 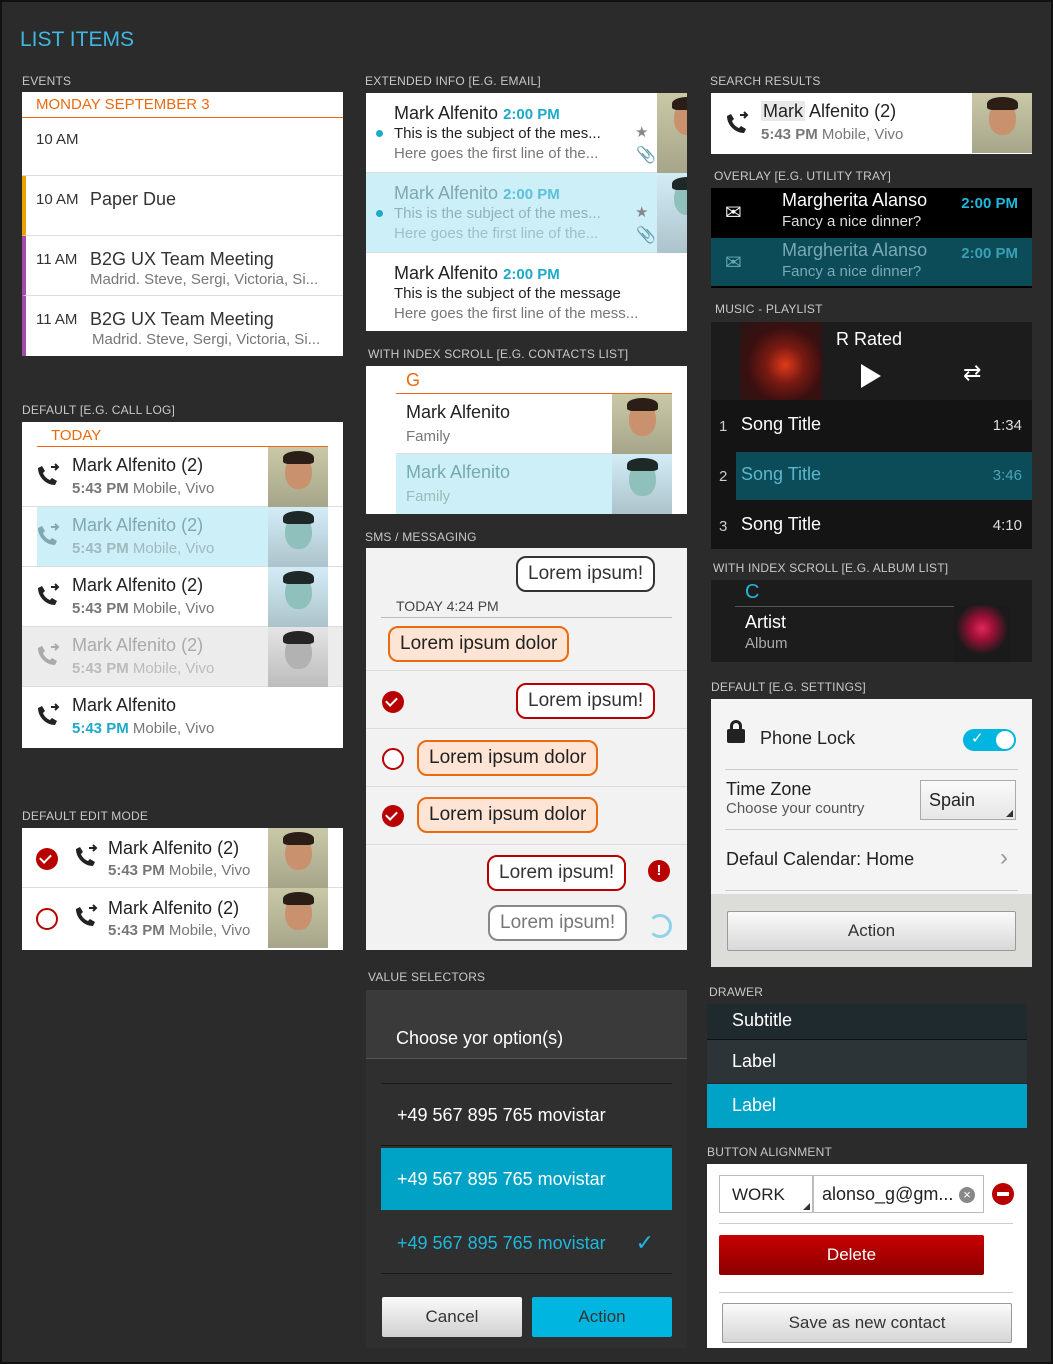 I want to click on call-log-row: Mark Alfenito 5:43 PM Mobile, Vivo, so click(x=182, y=717).